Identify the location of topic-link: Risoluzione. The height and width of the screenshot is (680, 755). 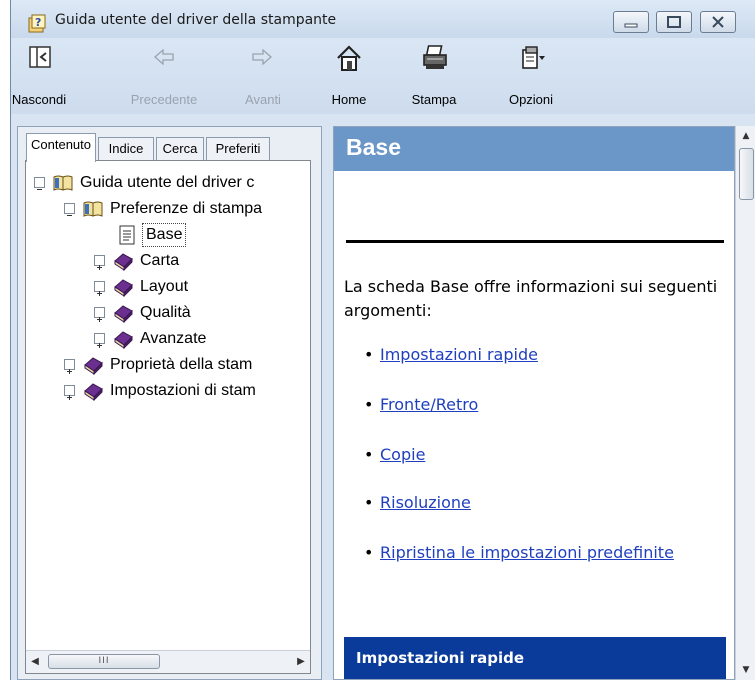
(530, 503).